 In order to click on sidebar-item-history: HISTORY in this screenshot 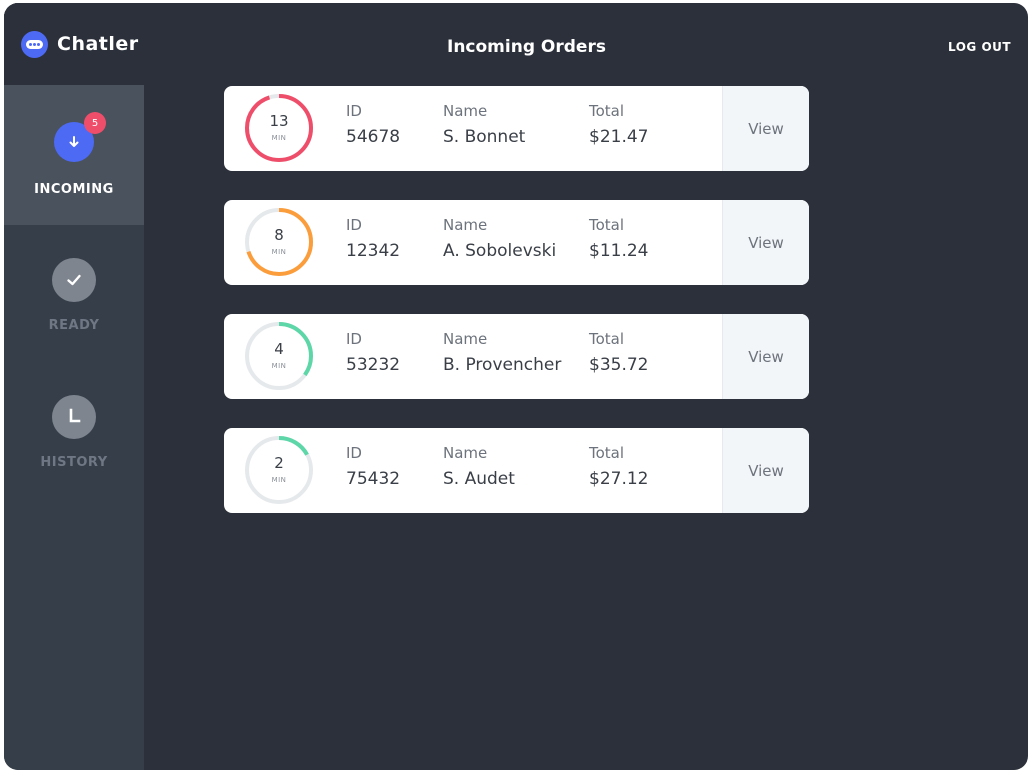, I will do `click(74, 435)`.